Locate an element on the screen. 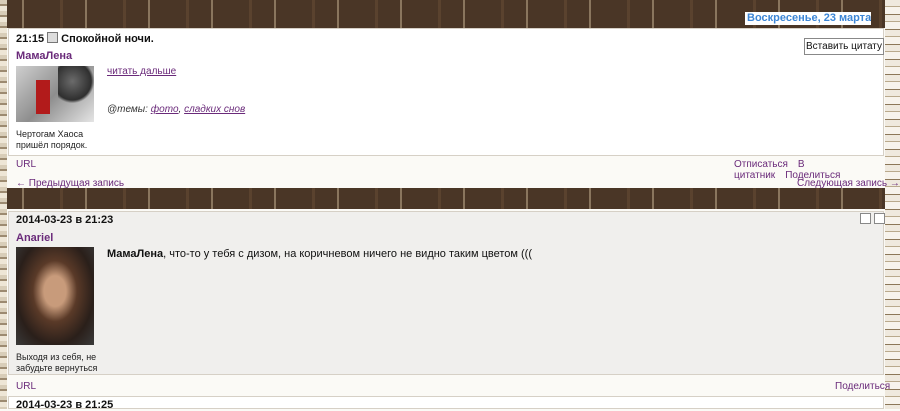 This screenshot has height=411, width=900. comment-datetime: 2014-03-23 в 21:23 is located at coordinates (65, 220).